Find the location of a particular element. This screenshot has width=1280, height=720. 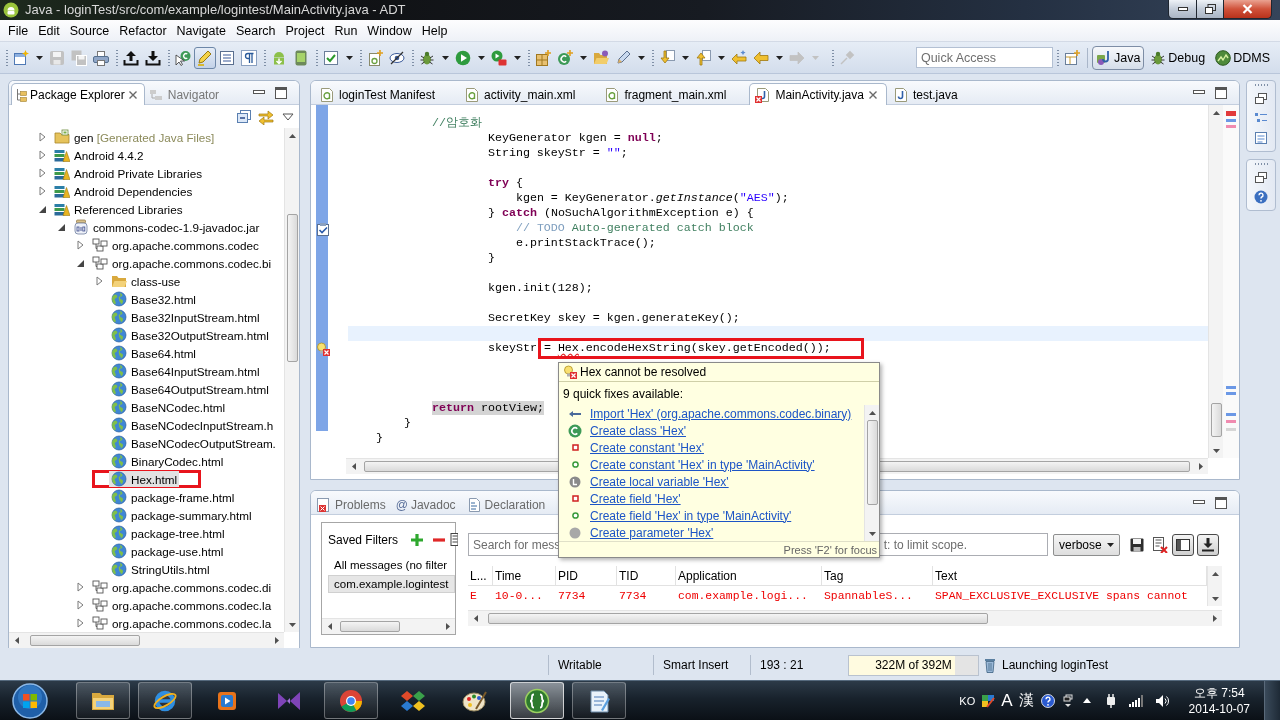

code-line: } catch (NoSuchAlgorithmException e) { is located at coordinates (620, 213).